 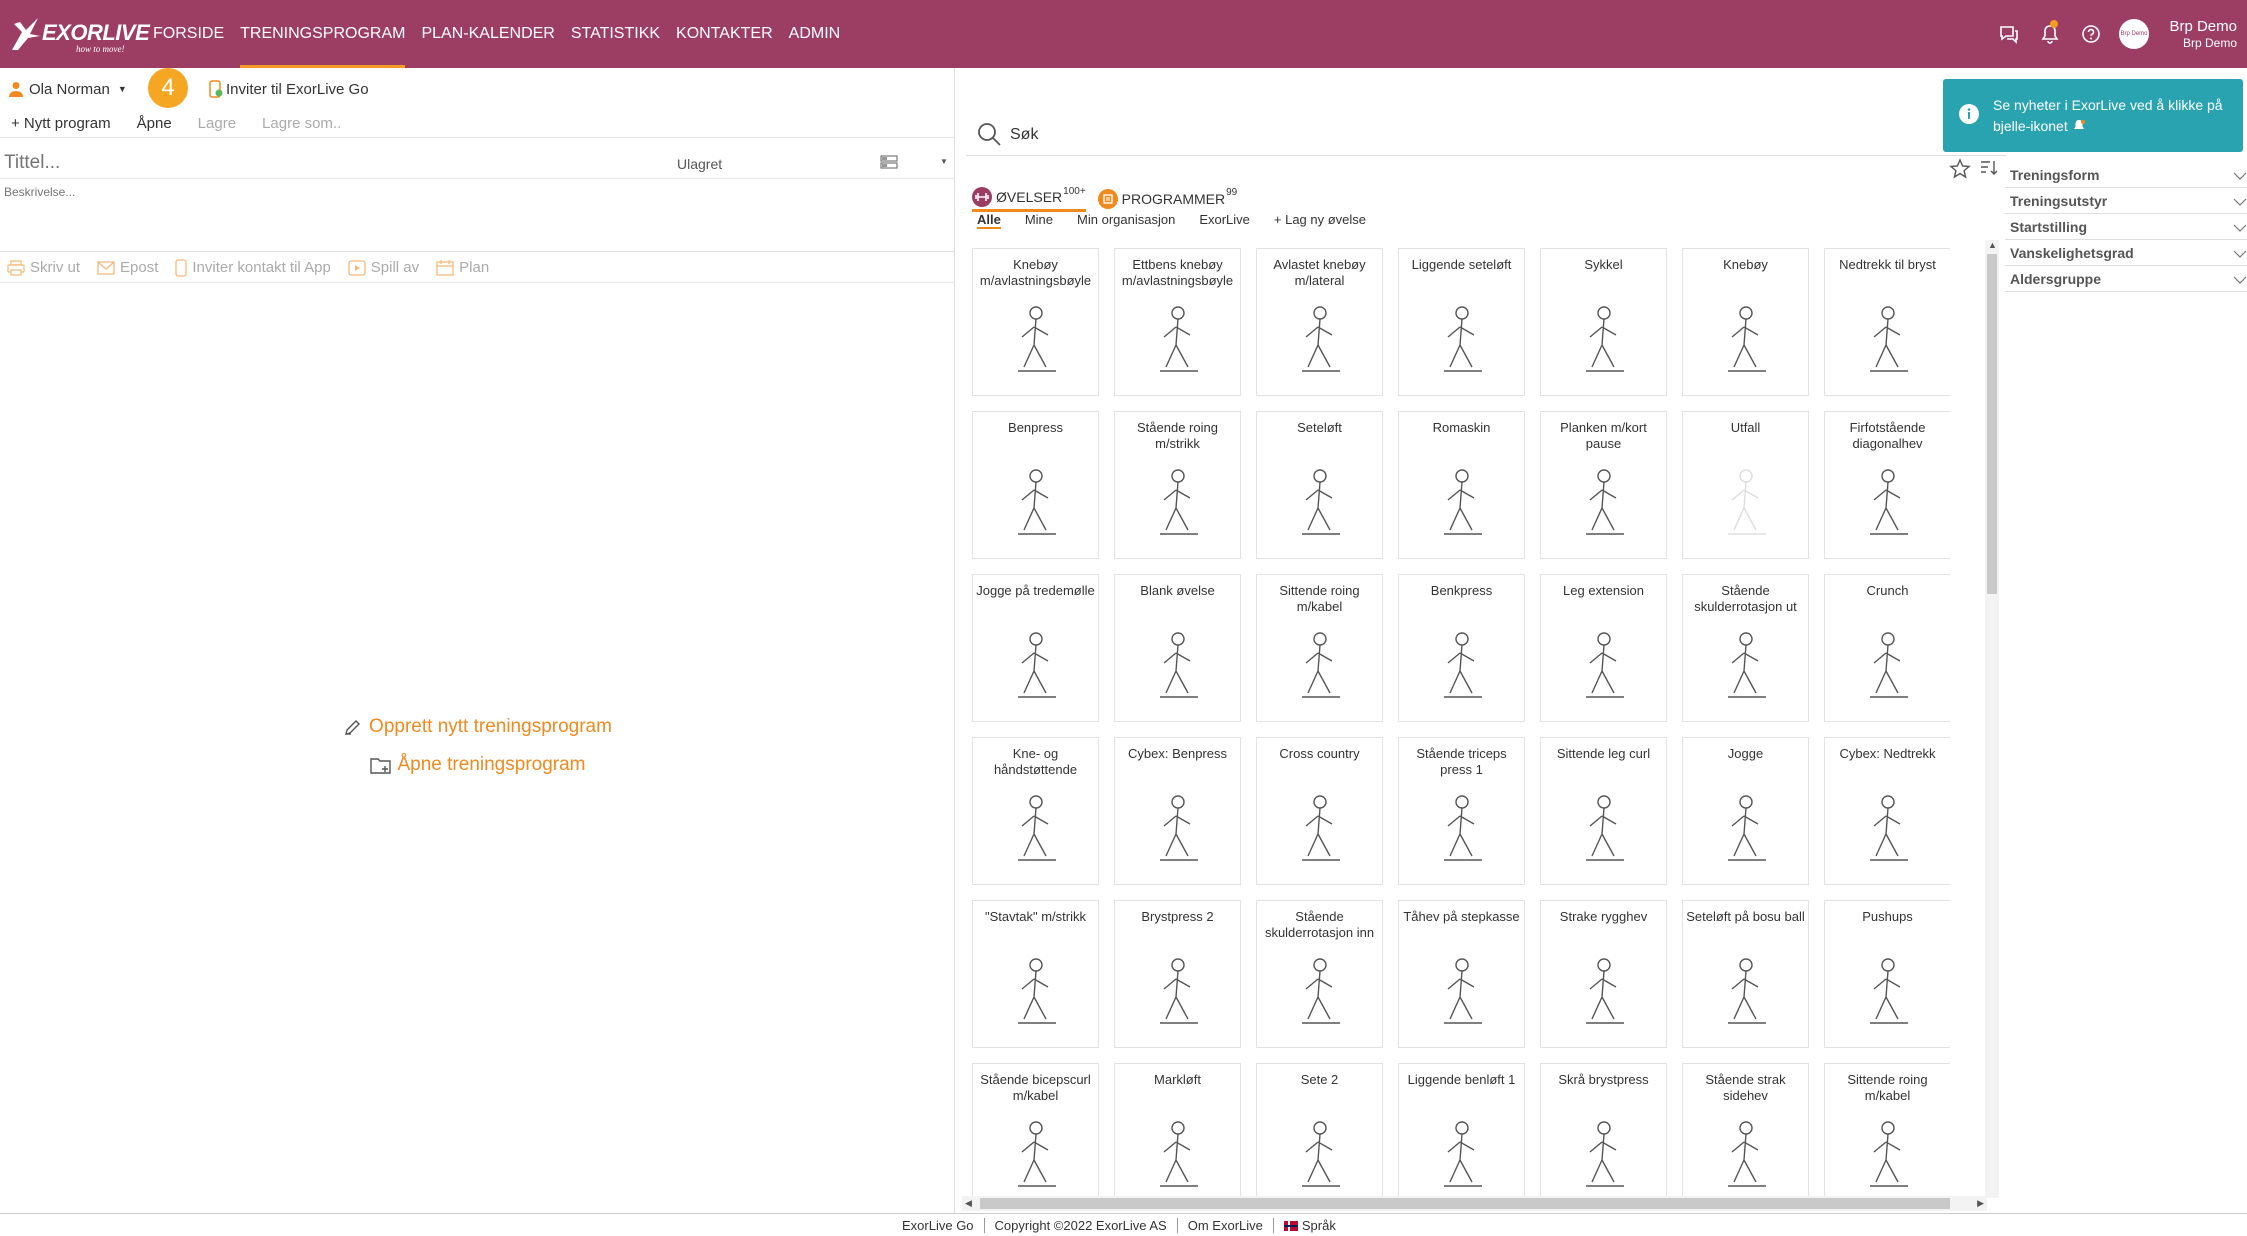 I want to click on subtab-min-organisasjon: Min organisasjon, so click(x=1126, y=220).